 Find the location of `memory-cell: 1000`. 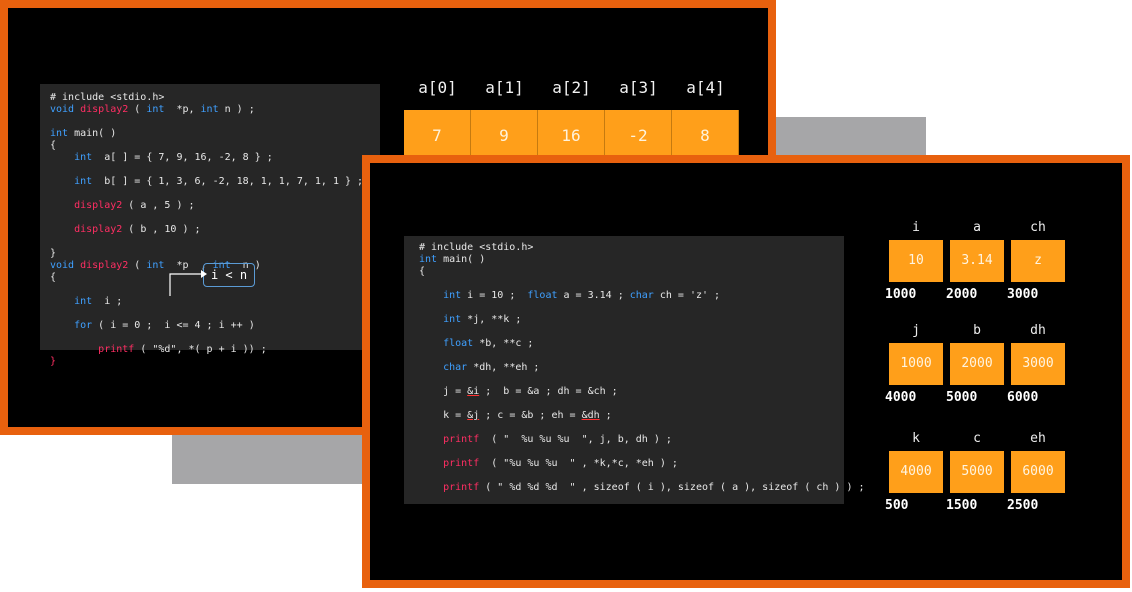

memory-cell: 1000 is located at coordinates (916, 364).